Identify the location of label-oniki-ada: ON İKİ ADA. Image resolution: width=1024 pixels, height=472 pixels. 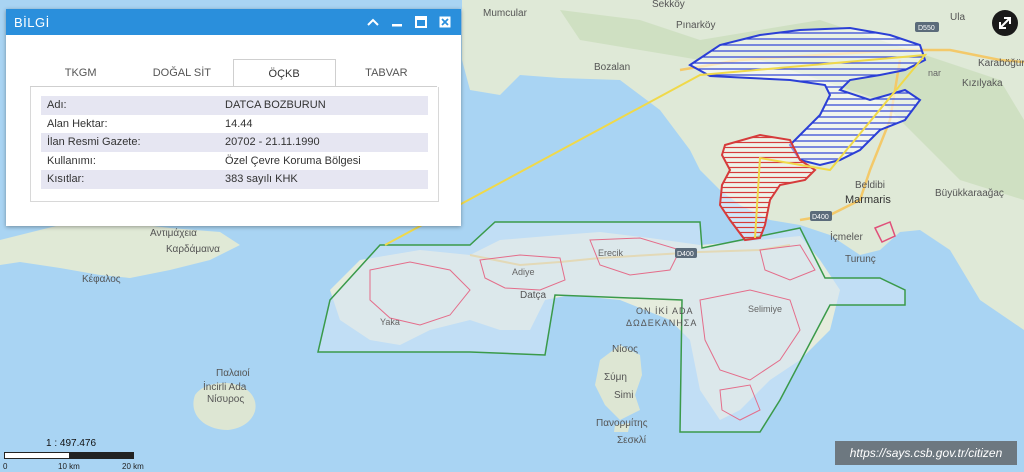
(665, 311).